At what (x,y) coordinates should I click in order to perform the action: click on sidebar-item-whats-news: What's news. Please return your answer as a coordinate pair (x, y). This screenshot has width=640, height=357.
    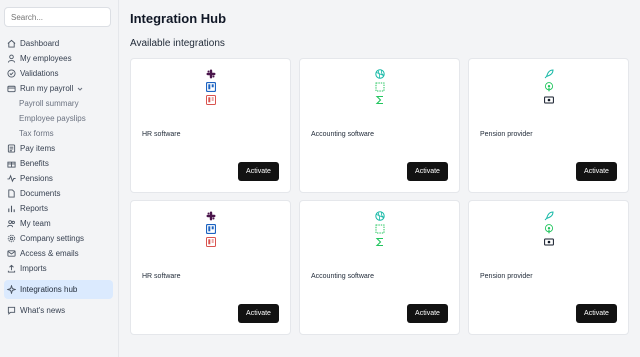
    Looking at the image, I should click on (58, 310).